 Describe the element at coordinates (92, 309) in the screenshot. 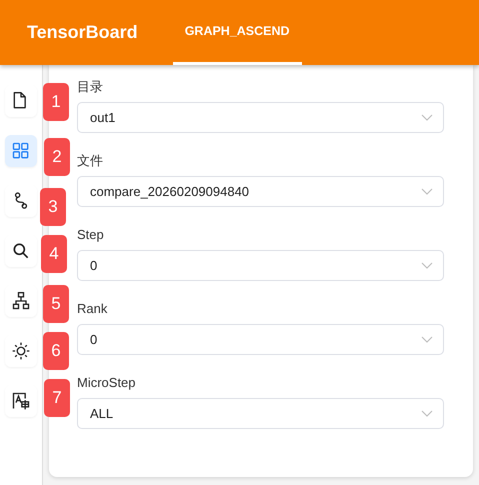

I see `field-label: Rank` at that location.